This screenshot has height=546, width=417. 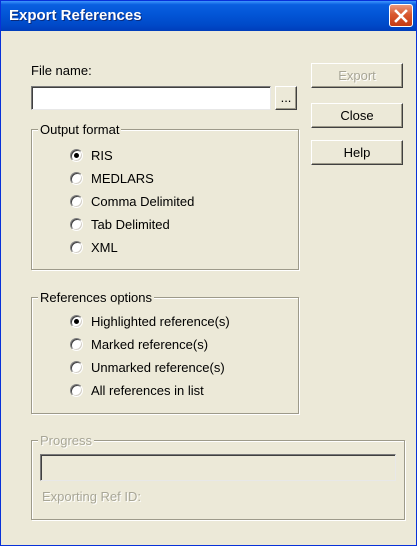 I want to click on radio-refs-marked: Marked reference(s), so click(x=139, y=344).